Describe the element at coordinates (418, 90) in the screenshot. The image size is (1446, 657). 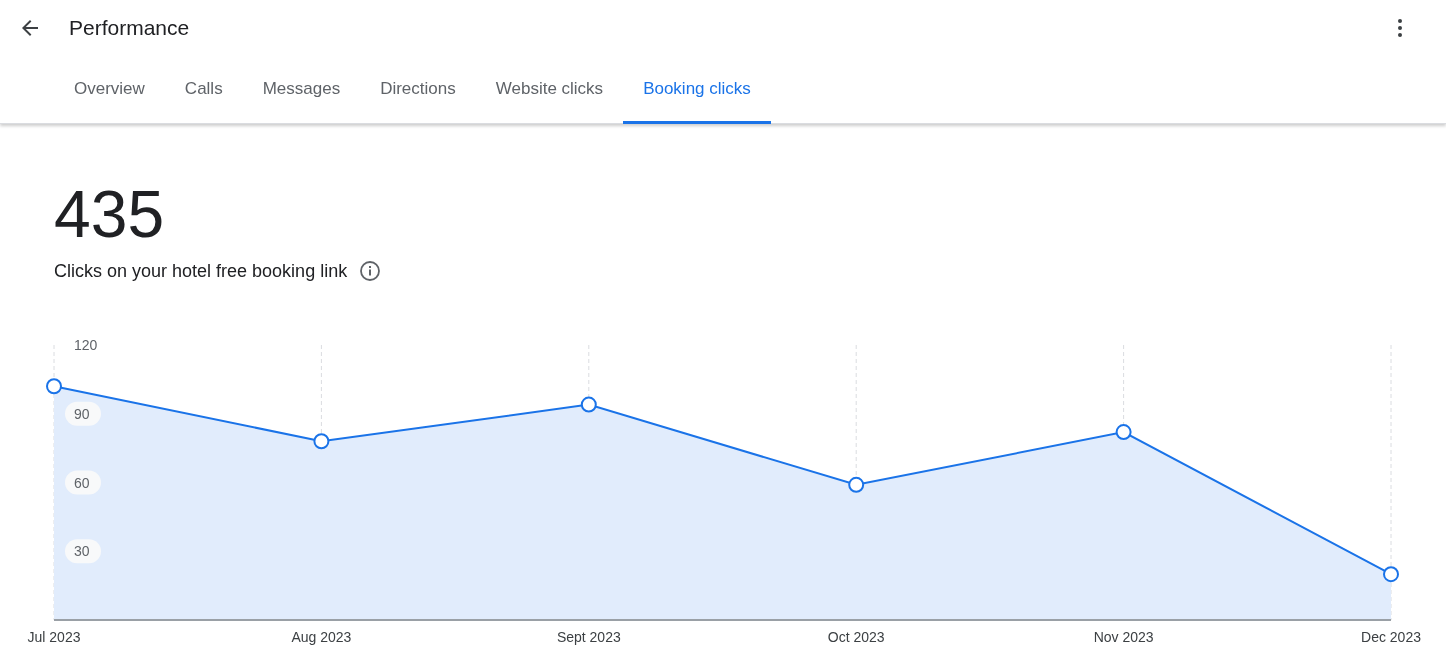
I see `tab: Directions` at that location.